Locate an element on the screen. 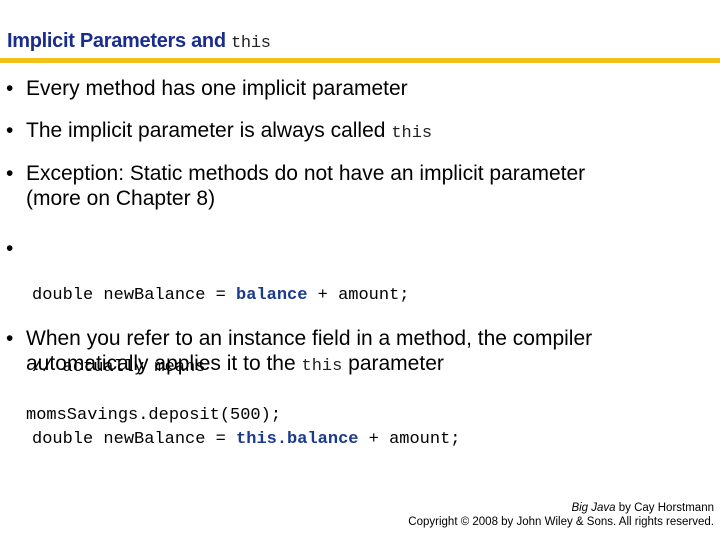 This screenshot has height=540, width=720. slide-title: Implicit Parameters and this is located at coordinates (139, 41).